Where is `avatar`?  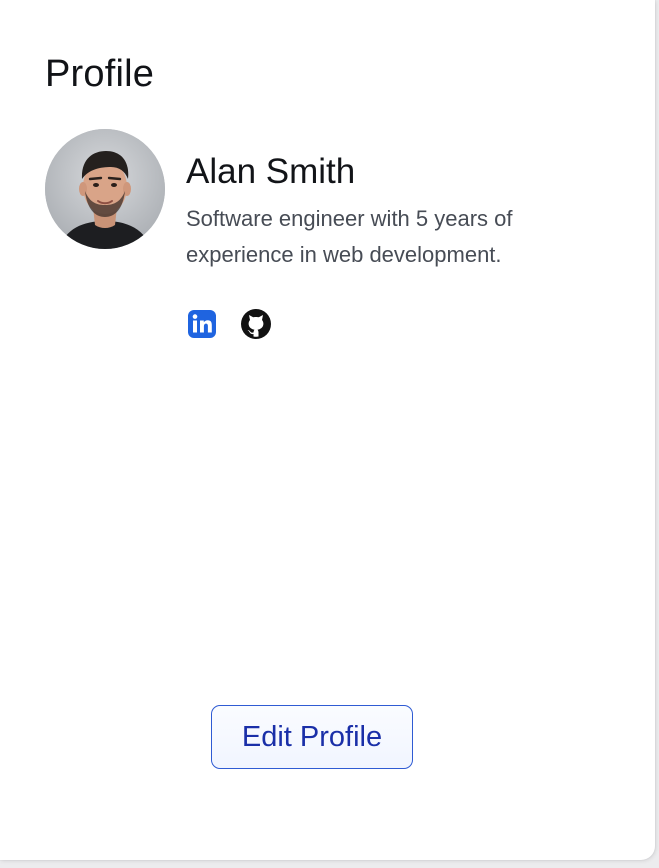 avatar is located at coordinates (105, 189).